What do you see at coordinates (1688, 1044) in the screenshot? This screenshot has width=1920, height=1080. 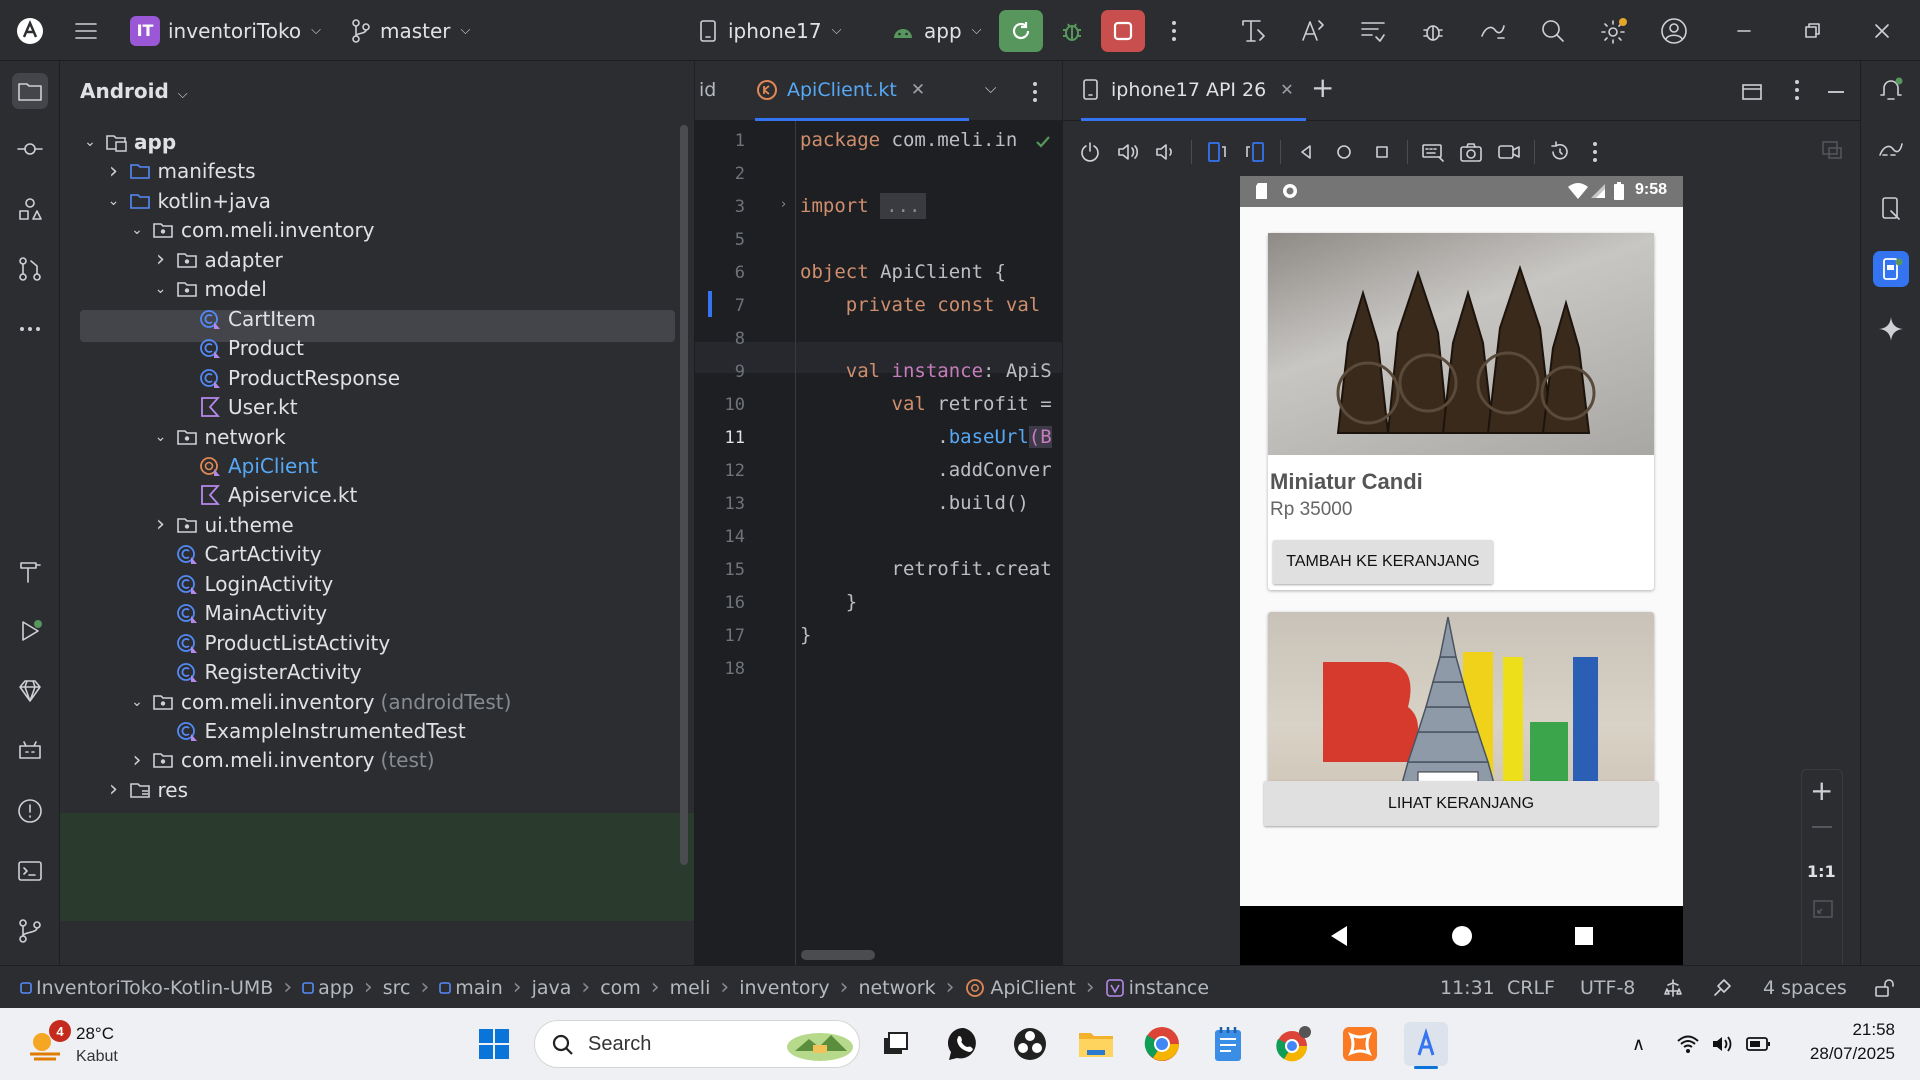 I see `tray-wifi-icon` at bounding box center [1688, 1044].